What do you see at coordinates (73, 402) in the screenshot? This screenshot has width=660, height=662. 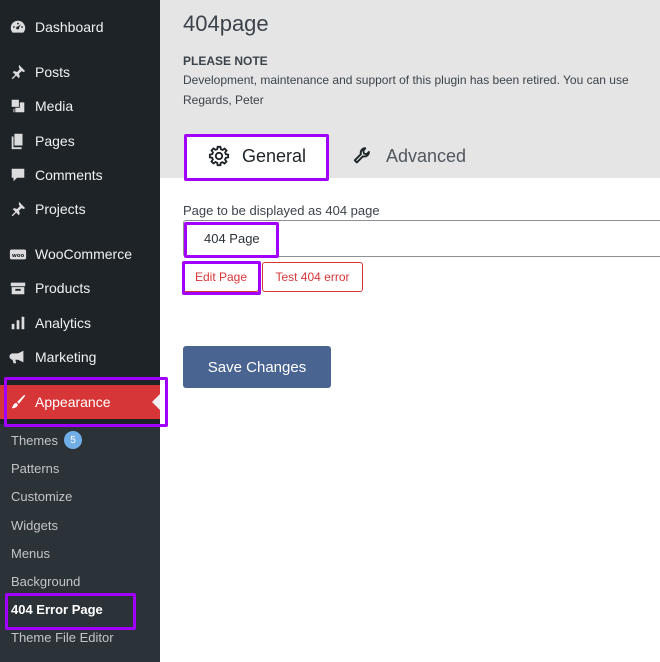 I see `sidebar-item-label: Appearance` at bounding box center [73, 402].